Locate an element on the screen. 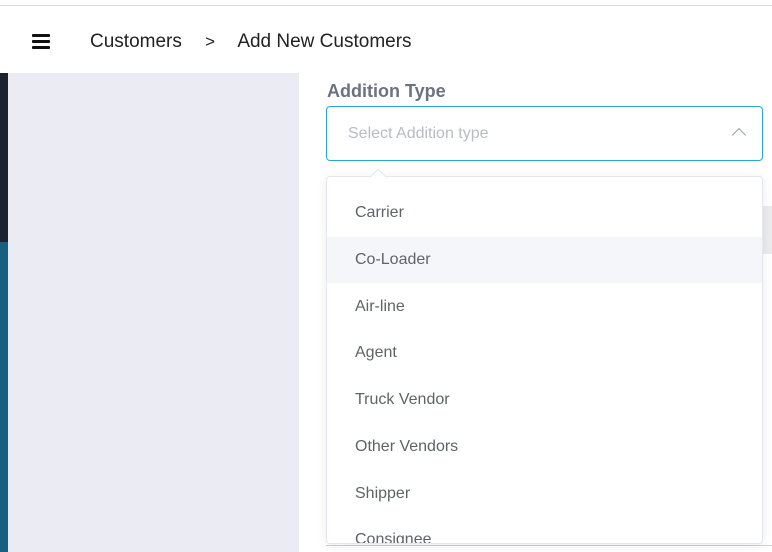 Image resolution: width=772 pixels, height=552 pixels. dropdown-option-agent: Agent is located at coordinates (544, 353).